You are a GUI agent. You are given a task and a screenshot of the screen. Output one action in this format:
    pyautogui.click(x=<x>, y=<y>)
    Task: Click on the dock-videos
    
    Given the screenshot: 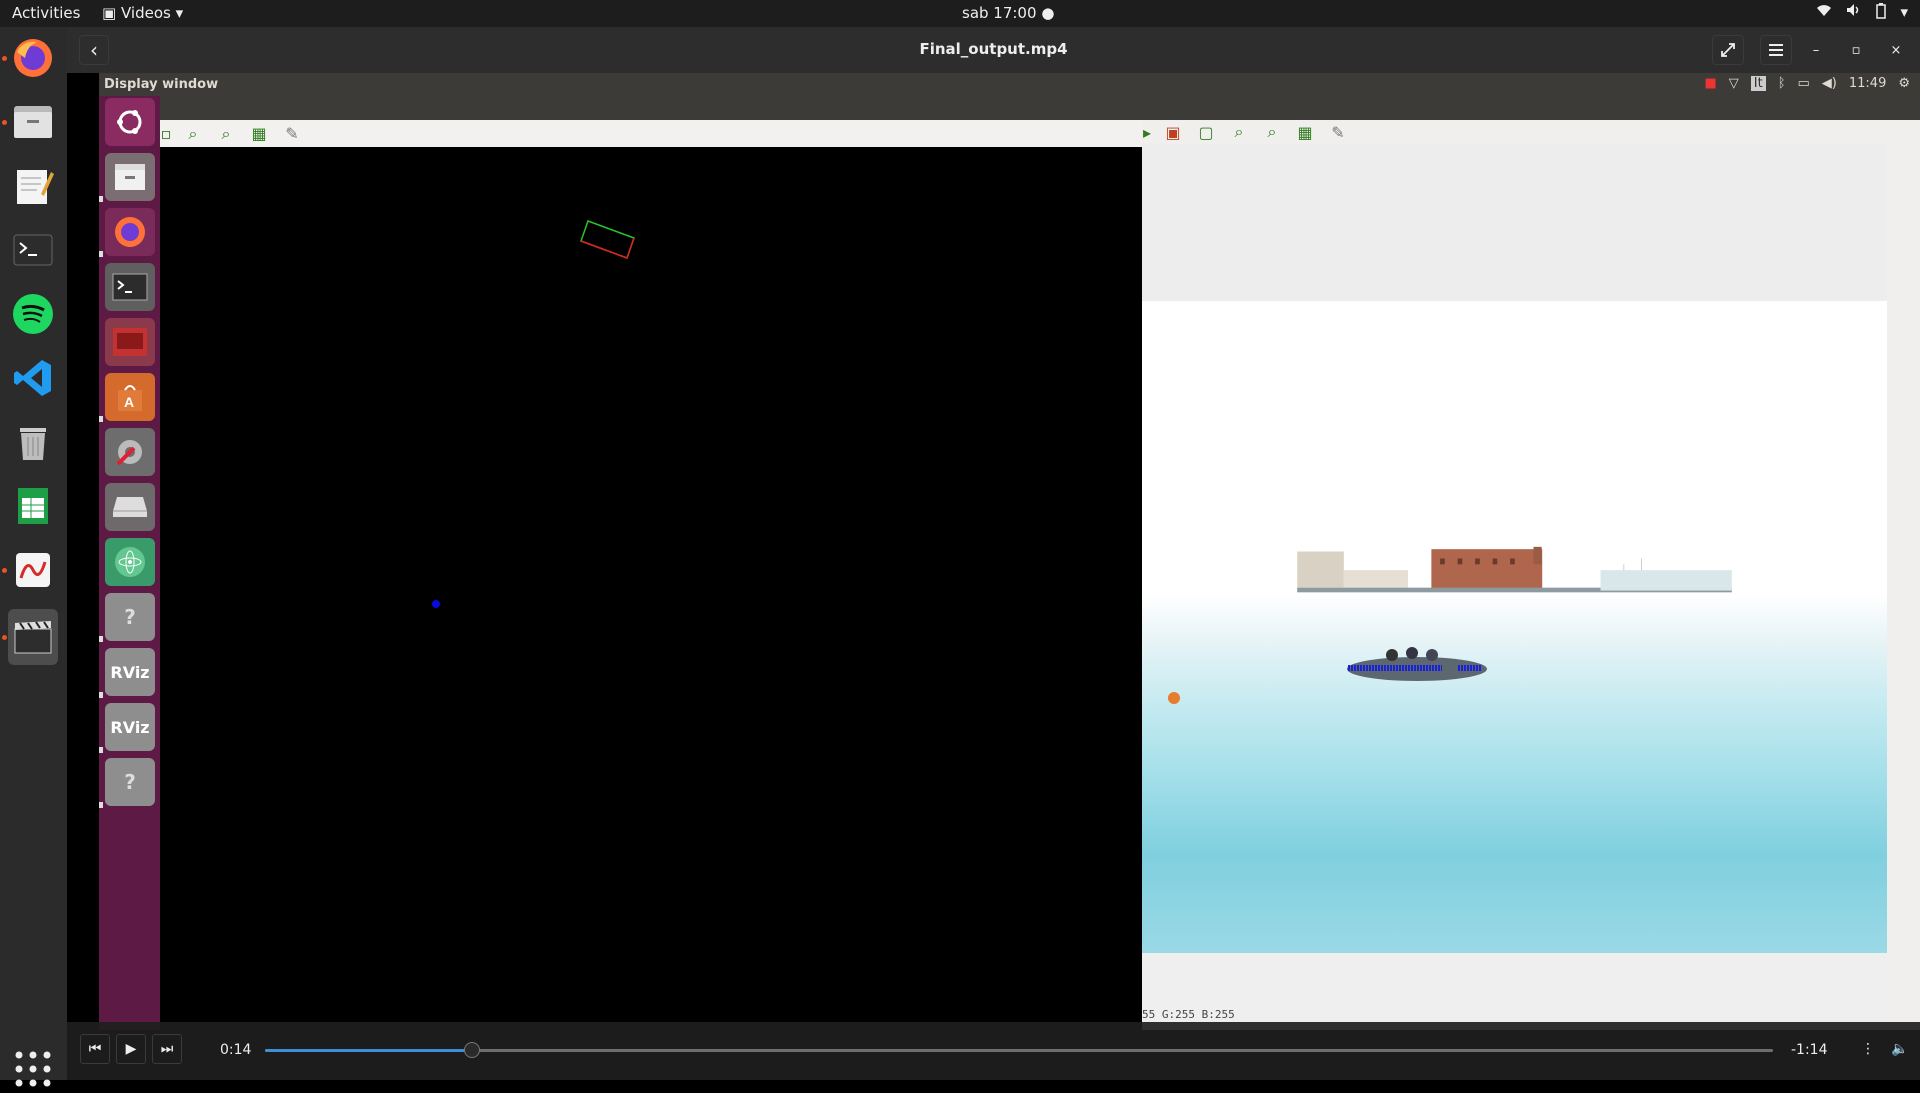 What is the action you would take?
    pyautogui.click(x=33, y=637)
    